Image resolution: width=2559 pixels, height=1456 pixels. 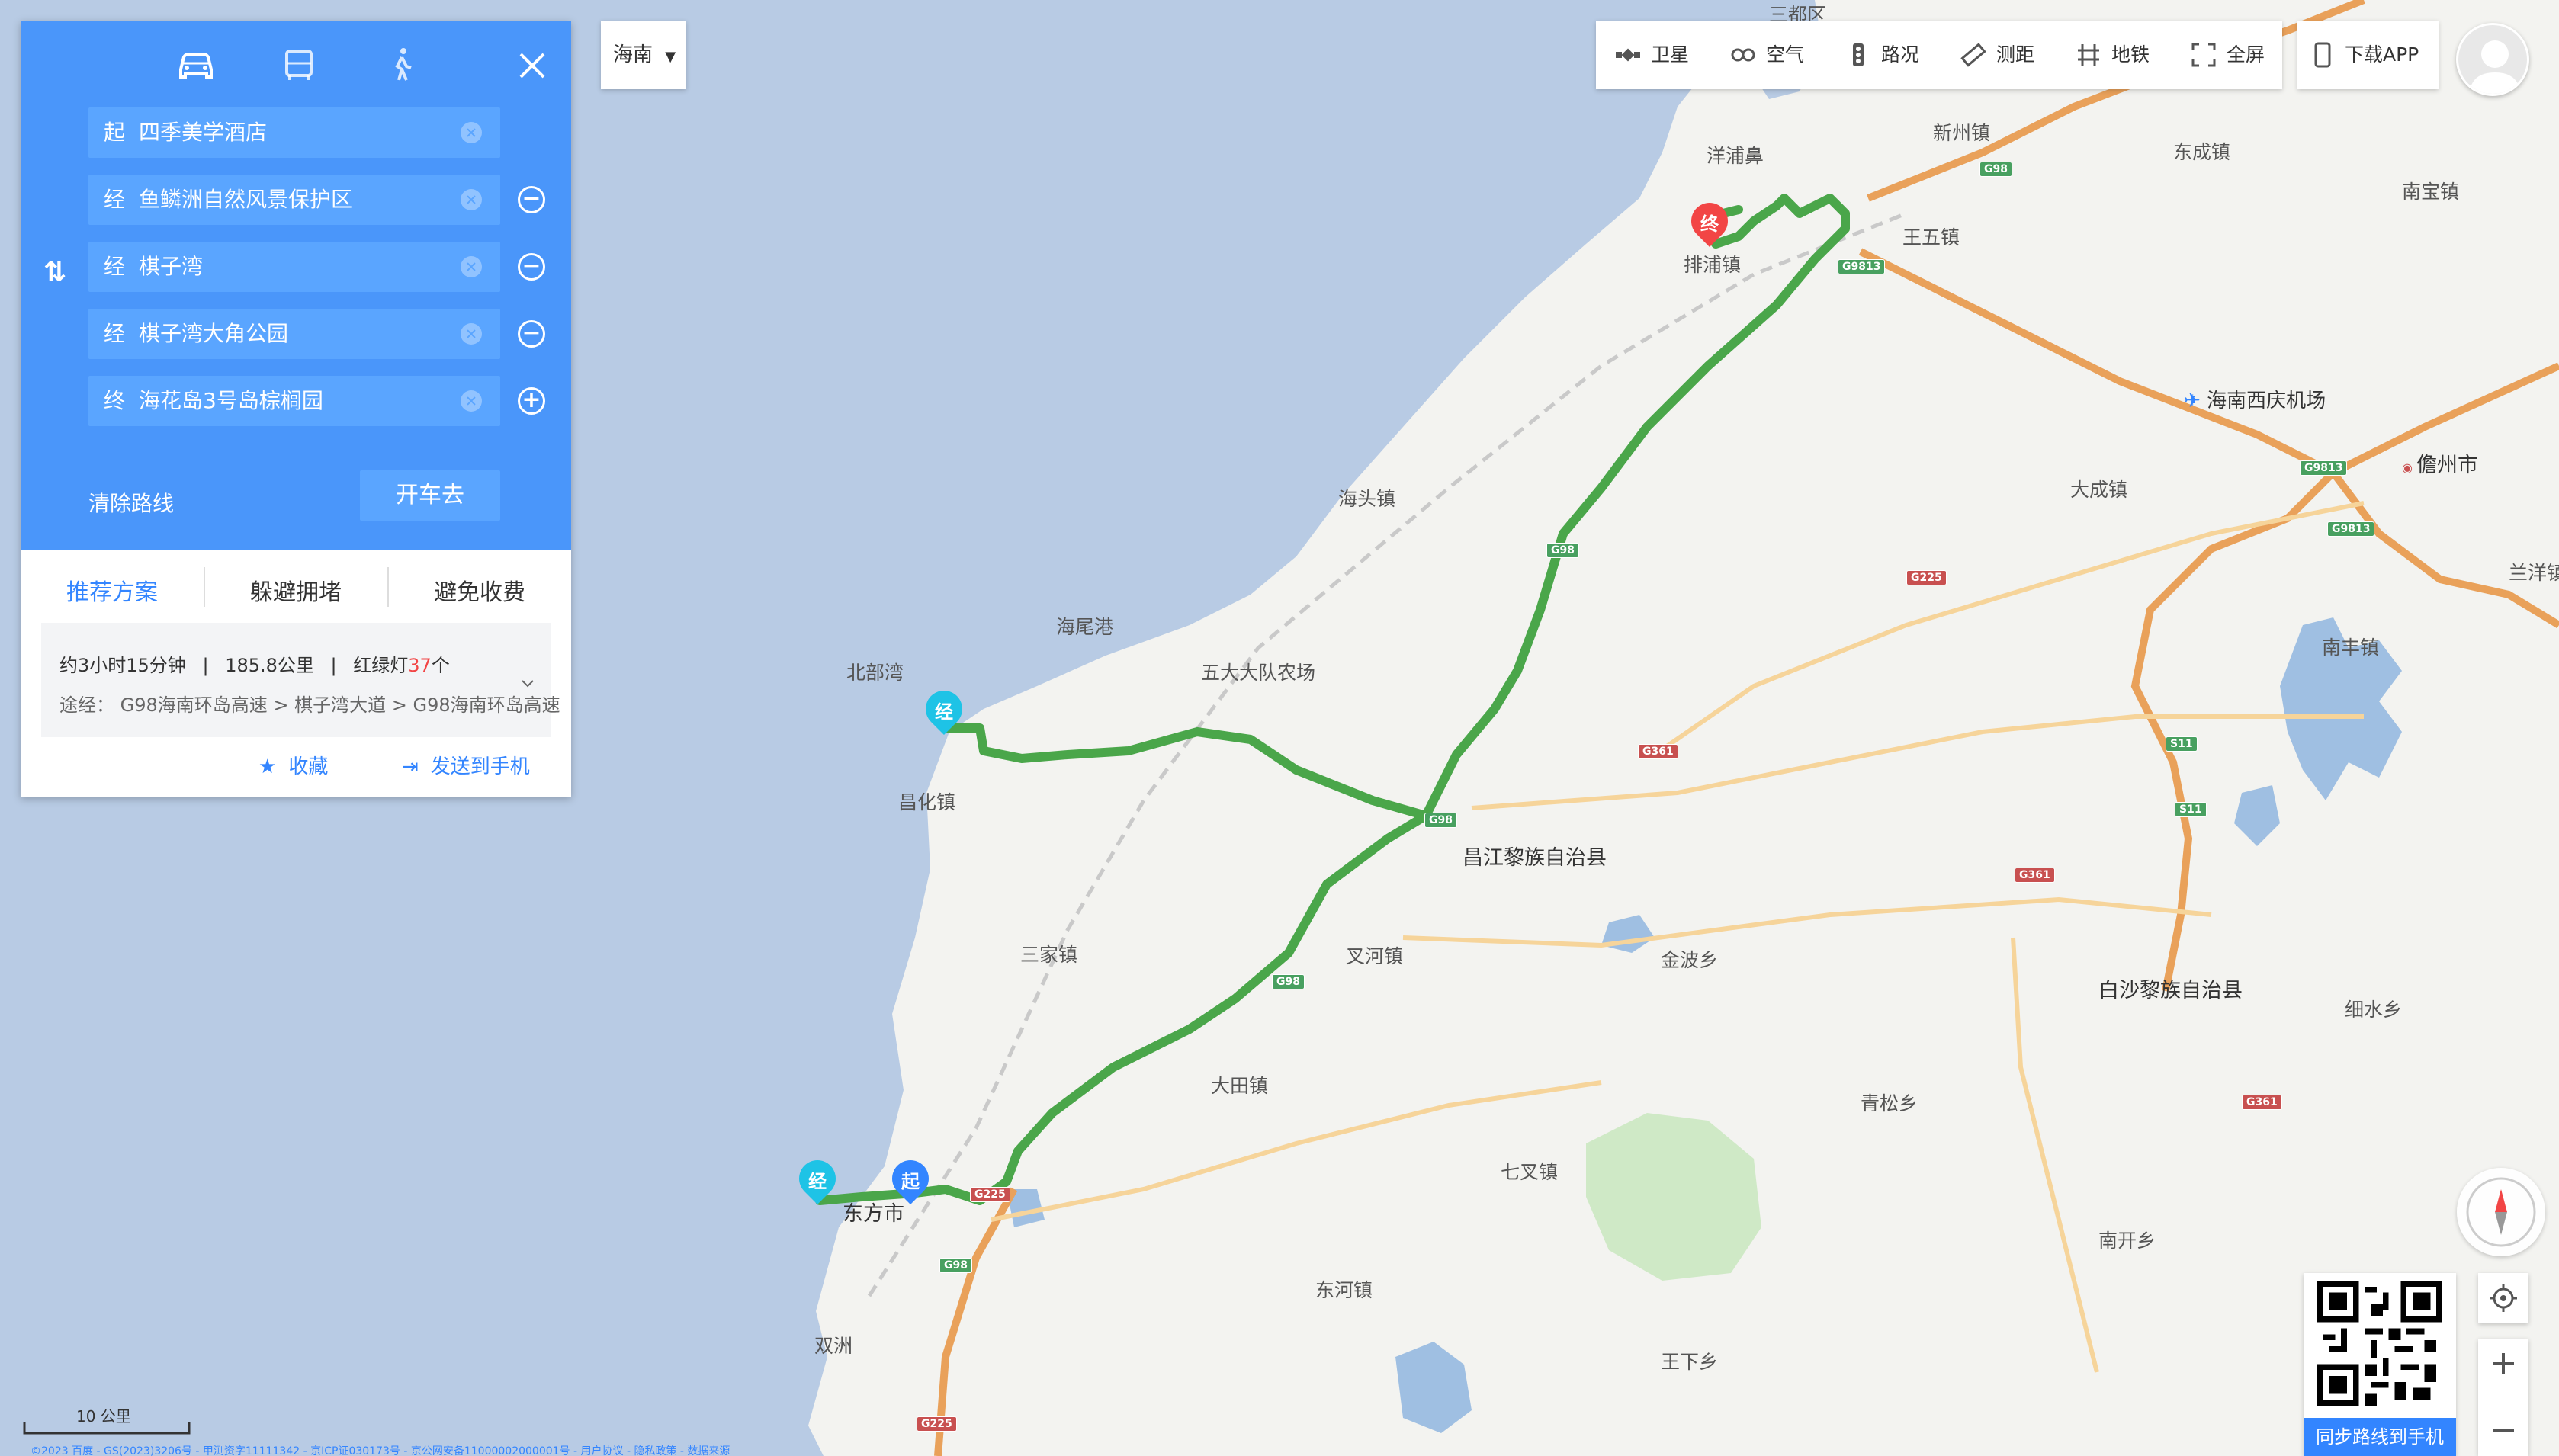 I want to click on tab-recommended: 推荐方案, so click(x=113, y=590).